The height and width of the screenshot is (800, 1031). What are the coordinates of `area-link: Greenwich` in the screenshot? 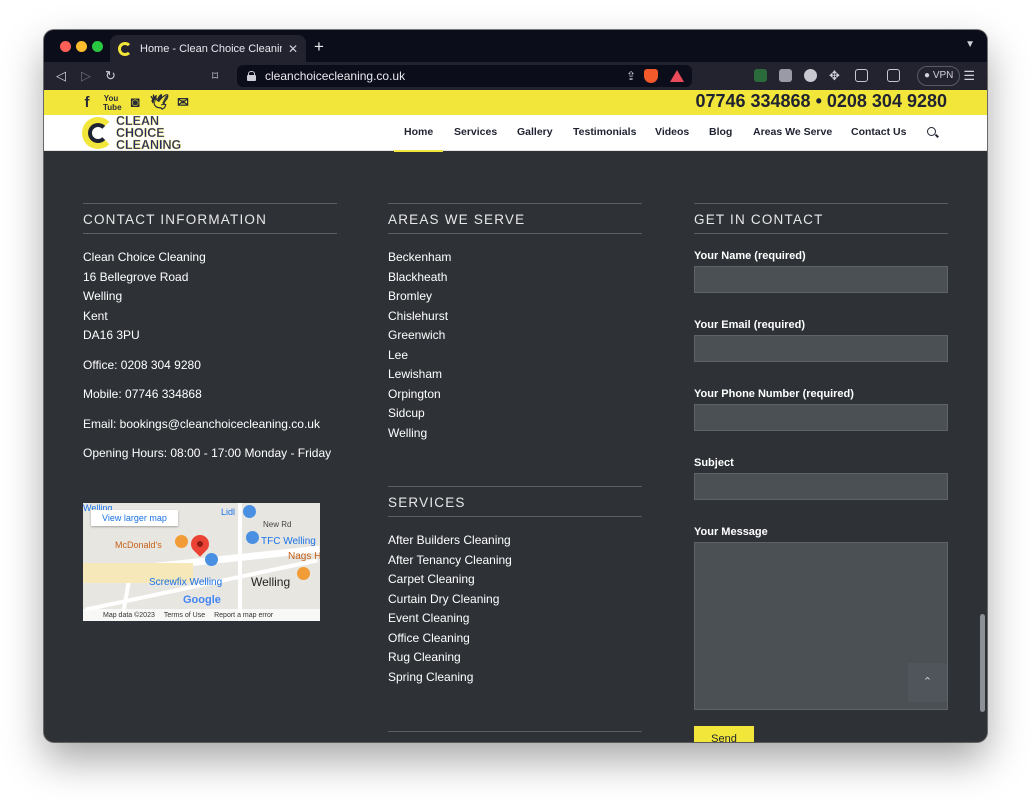 It's located at (515, 336).